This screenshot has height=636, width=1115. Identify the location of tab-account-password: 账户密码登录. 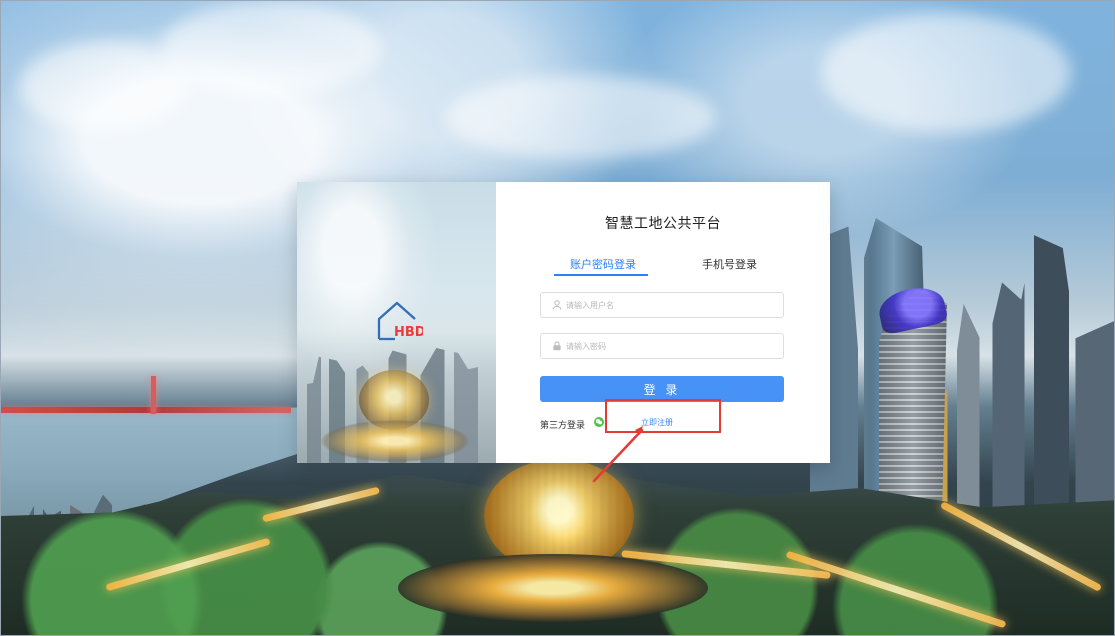
(603, 264).